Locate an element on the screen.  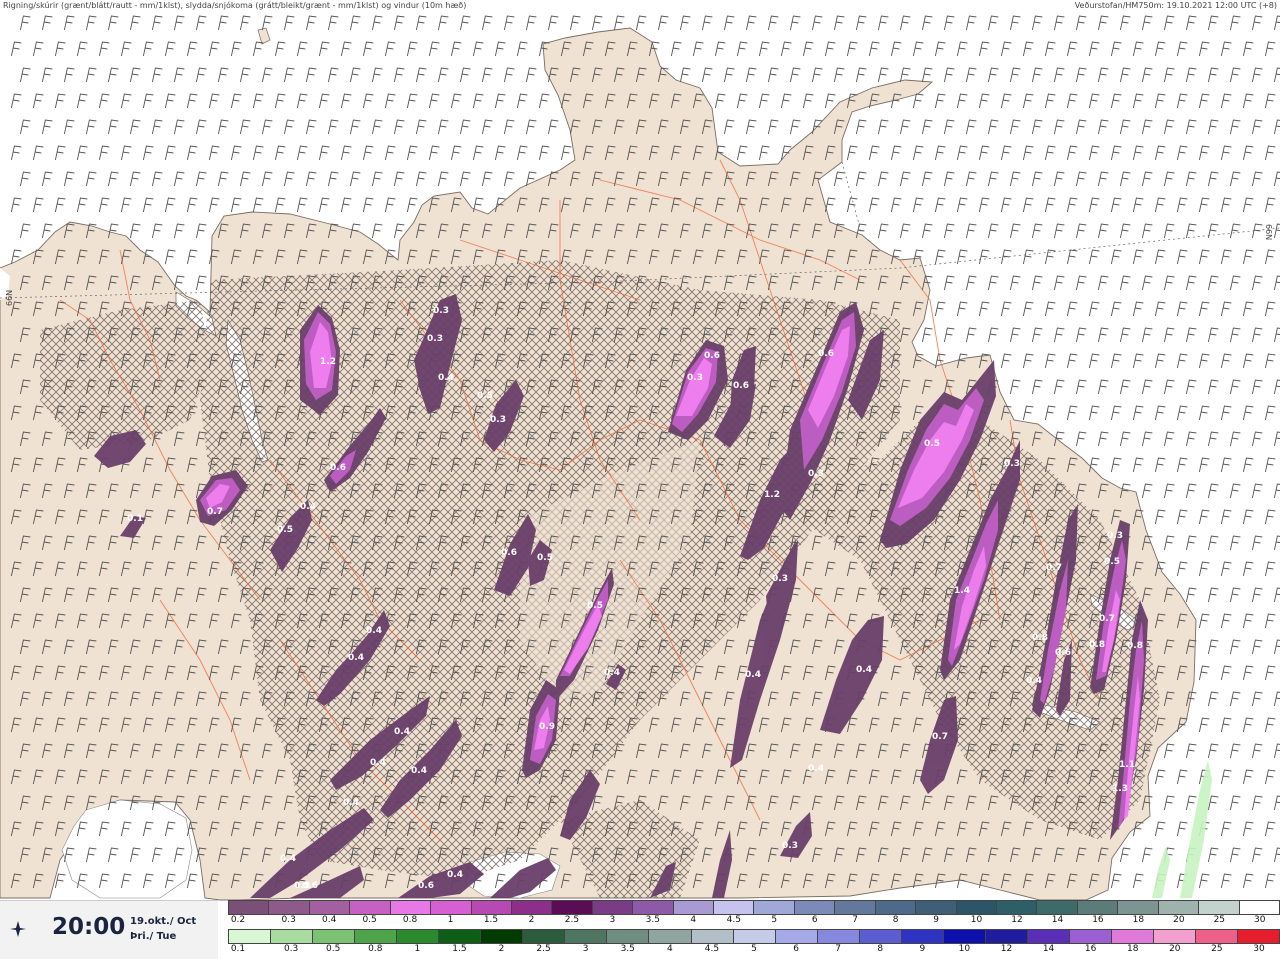
legend-label: 25 is located at coordinates (1217, 949).